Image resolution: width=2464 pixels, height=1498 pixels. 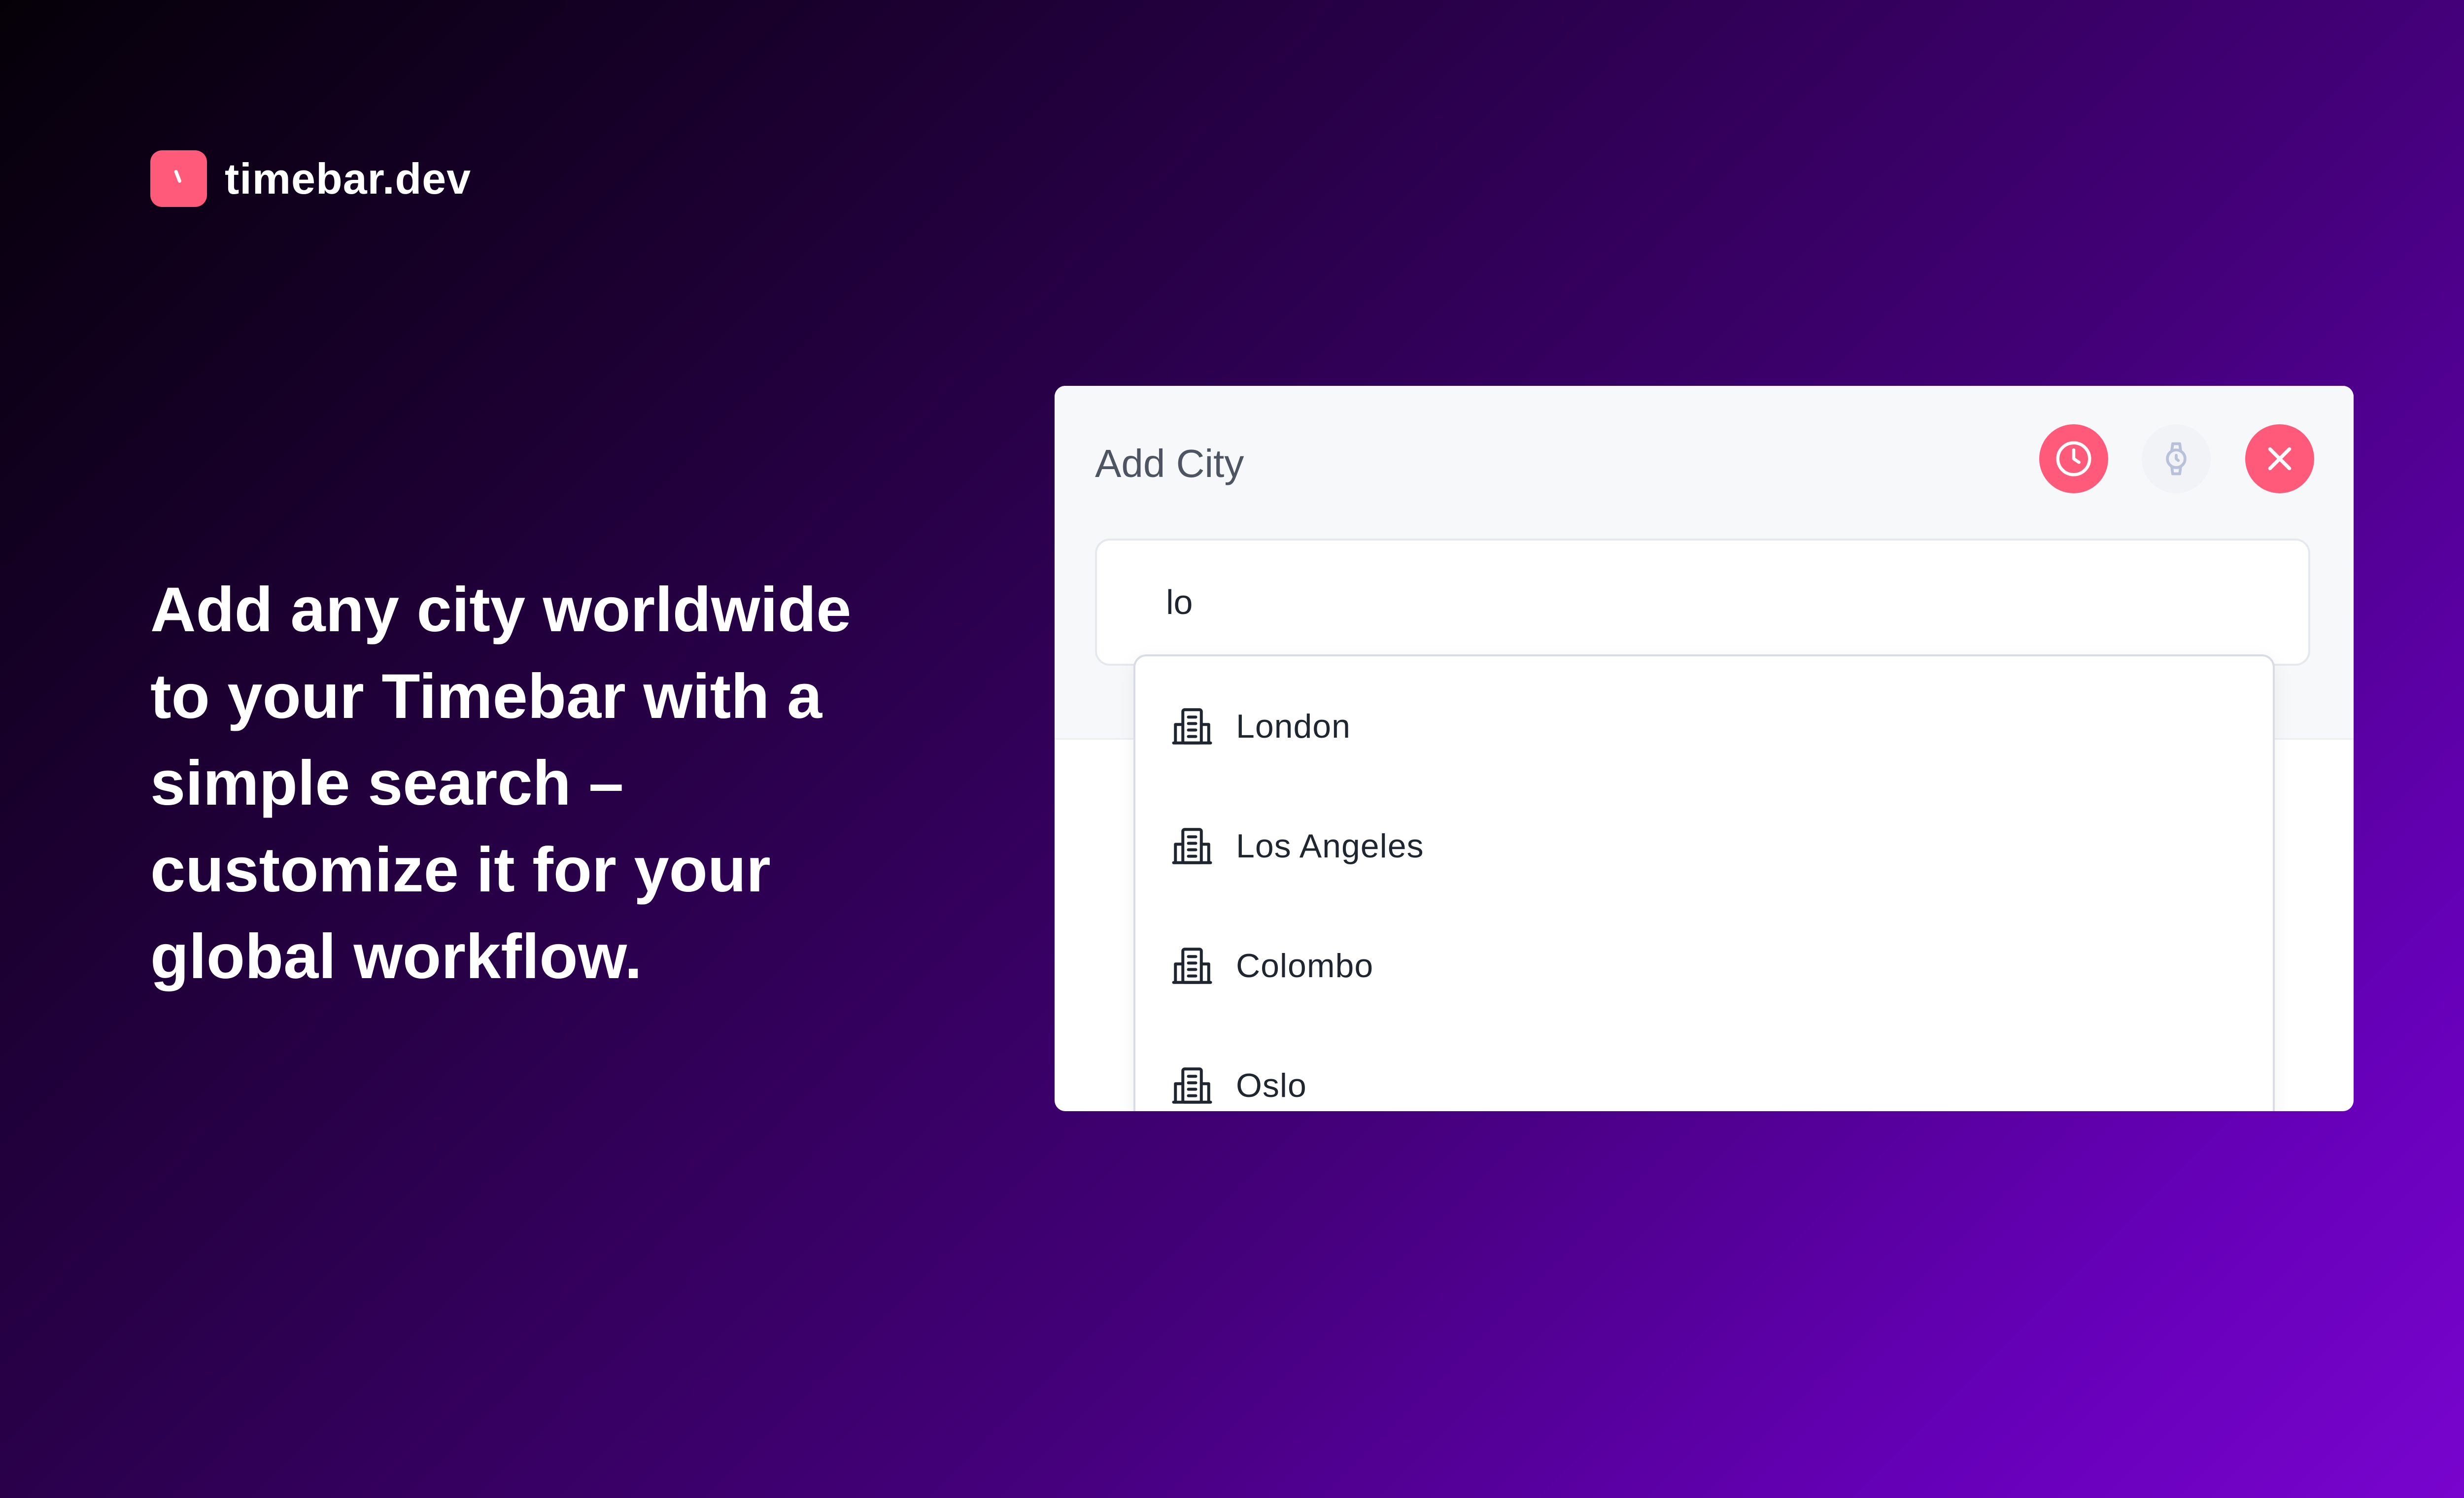 I want to click on brand: timebar.dev, so click(x=310, y=178).